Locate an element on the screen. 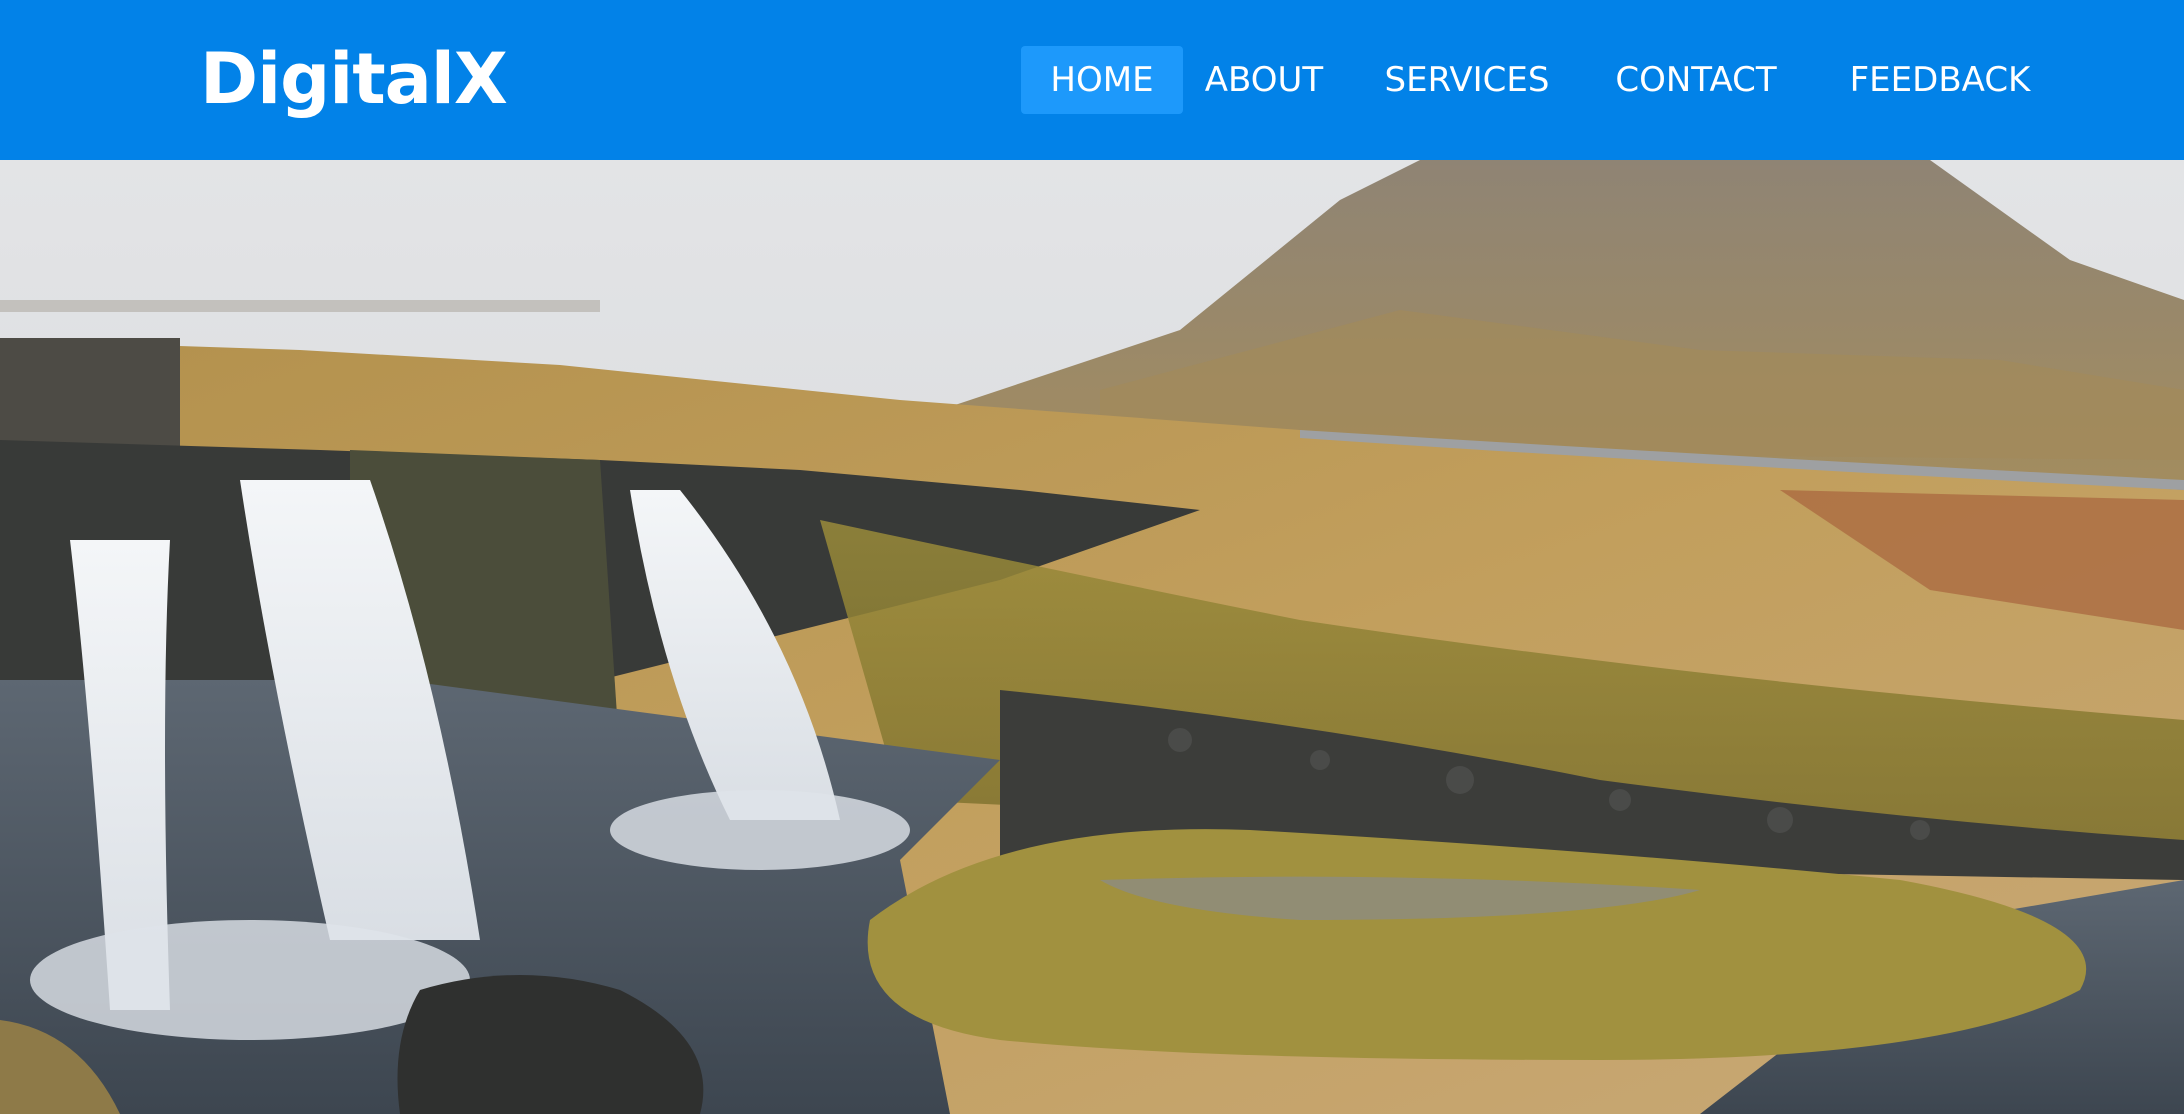 The width and height of the screenshot is (2184, 1114). nav-link-home: HOME is located at coordinates (1102, 80).